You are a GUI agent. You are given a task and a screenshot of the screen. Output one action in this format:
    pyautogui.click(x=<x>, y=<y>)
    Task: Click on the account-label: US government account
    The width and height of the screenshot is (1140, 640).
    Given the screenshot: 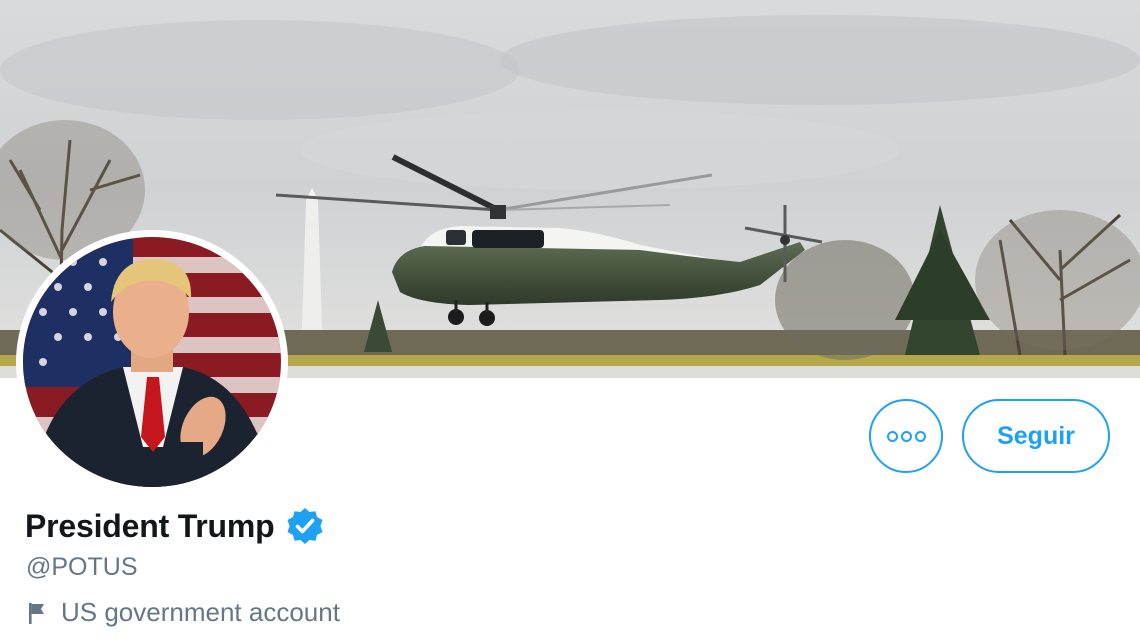 What is the action you would take?
    pyautogui.click(x=183, y=612)
    